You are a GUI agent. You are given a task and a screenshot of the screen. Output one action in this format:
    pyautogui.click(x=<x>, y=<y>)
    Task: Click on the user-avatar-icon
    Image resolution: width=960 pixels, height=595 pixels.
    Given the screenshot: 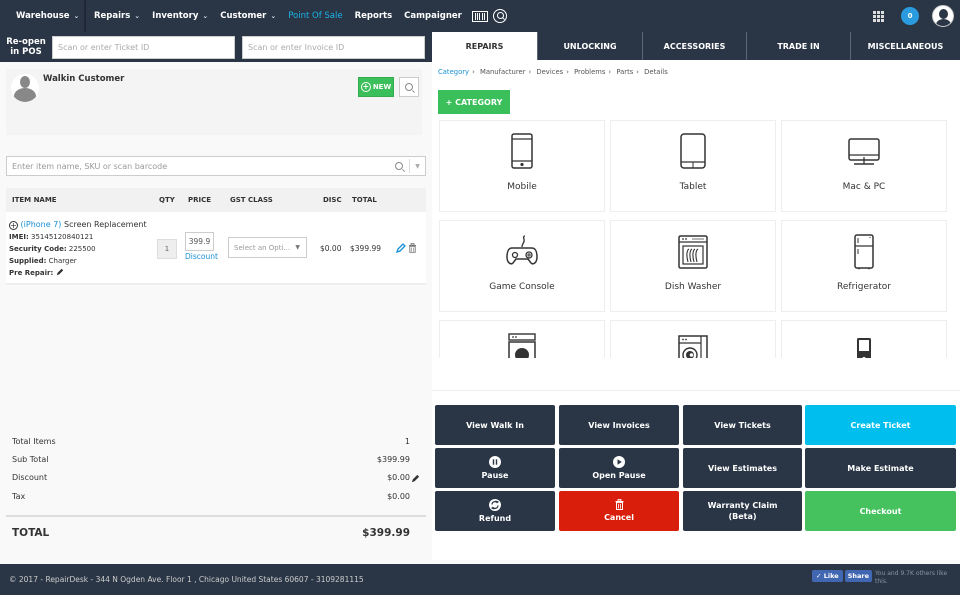 What is the action you would take?
    pyautogui.click(x=943, y=16)
    